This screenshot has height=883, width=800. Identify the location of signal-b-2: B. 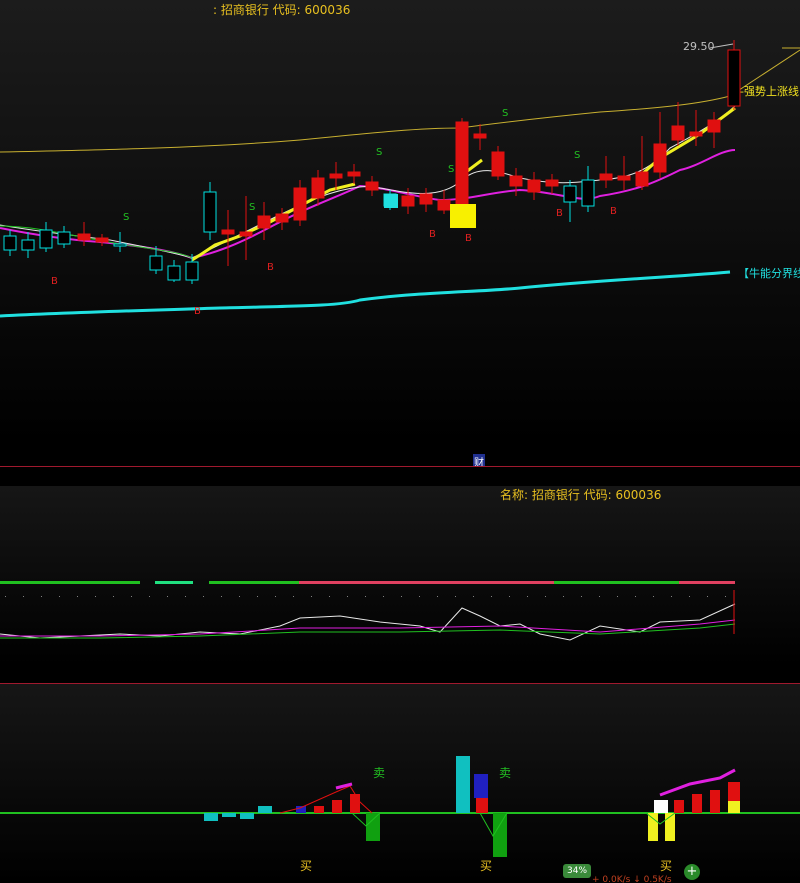
(197, 311).